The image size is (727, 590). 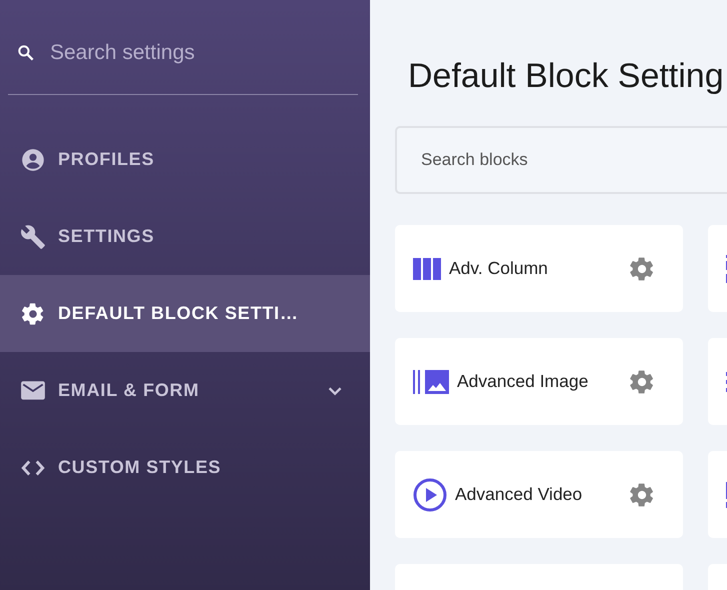 I want to click on block-name: Advanced Image, so click(x=523, y=381).